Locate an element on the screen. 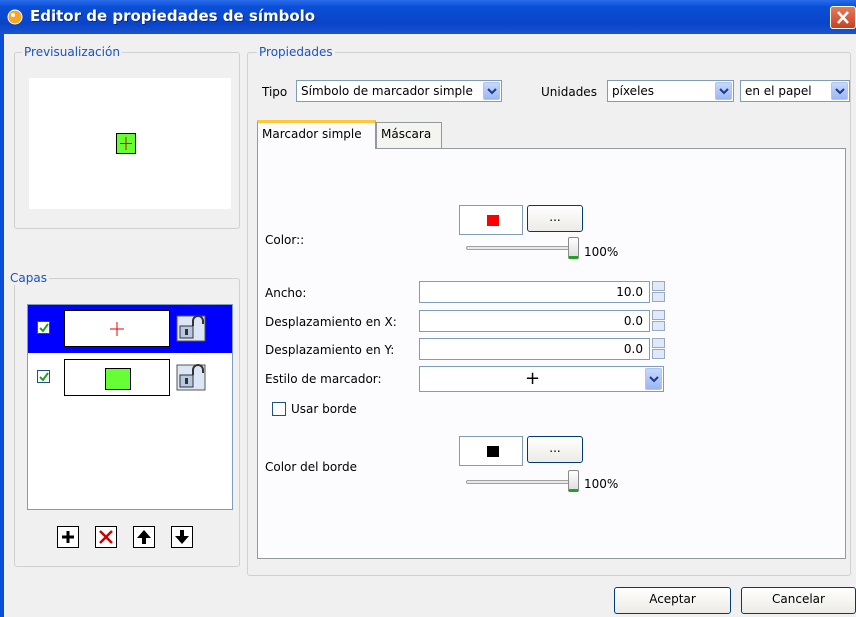 The image size is (856, 617). tab-marcador-simple: Marcador simple is located at coordinates (316, 134).